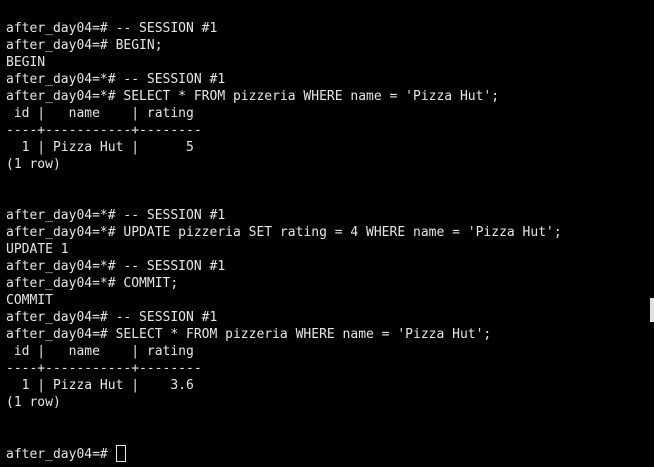  Describe the element at coordinates (116, 79) in the screenshot. I see `terminal-line-4: after_day04=*# -- SESSION #1` at that location.